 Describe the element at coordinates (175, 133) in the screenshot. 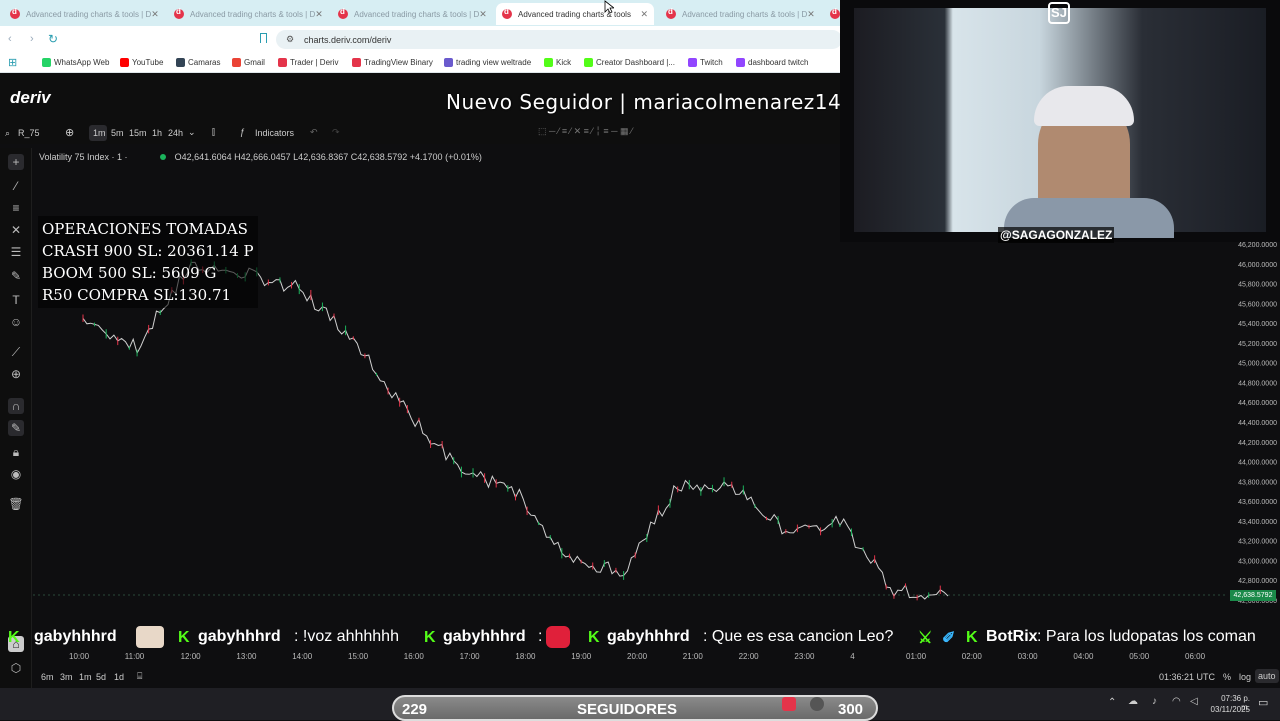

I see `interval-24h: 24h` at that location.